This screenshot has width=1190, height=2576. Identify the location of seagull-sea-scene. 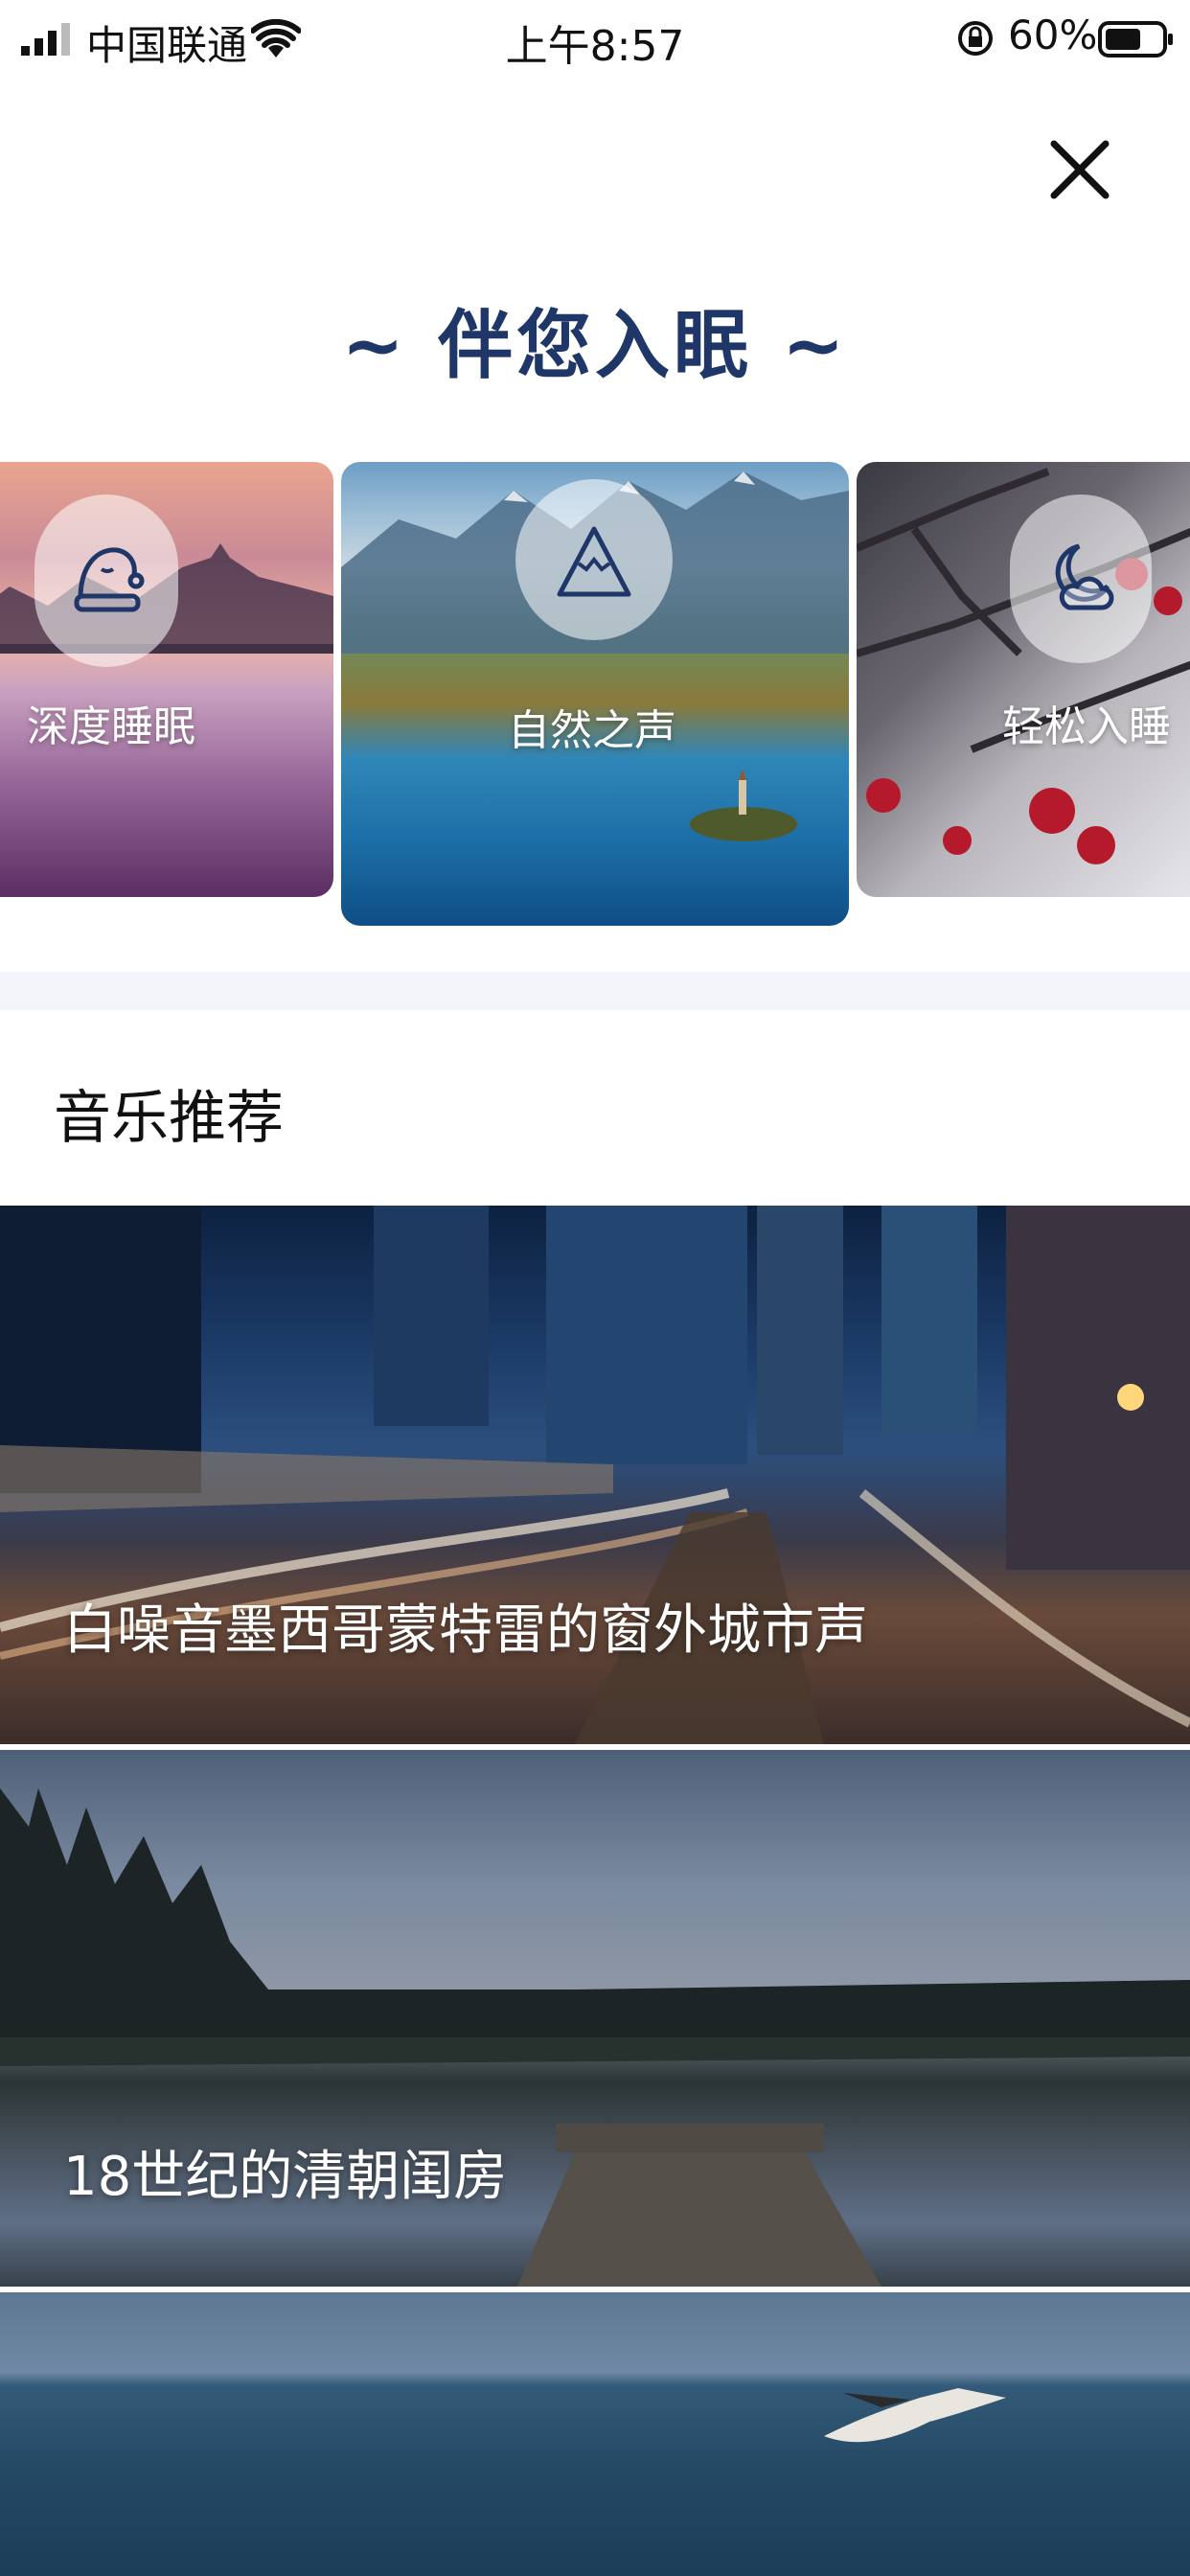
(915, 2415).